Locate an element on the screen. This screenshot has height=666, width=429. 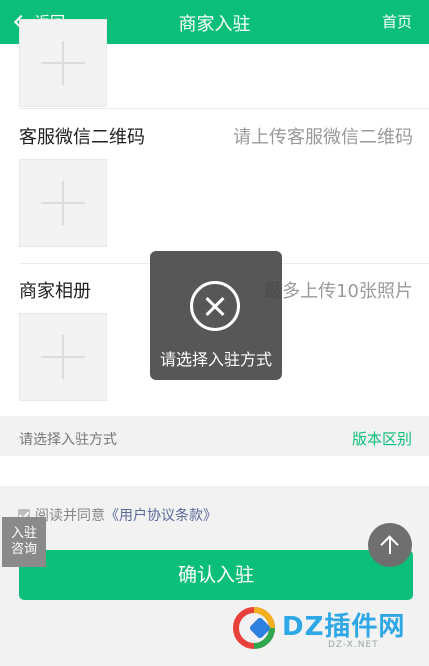
consult-button: 入驻 咨询 is located at coordinates (24, 542).